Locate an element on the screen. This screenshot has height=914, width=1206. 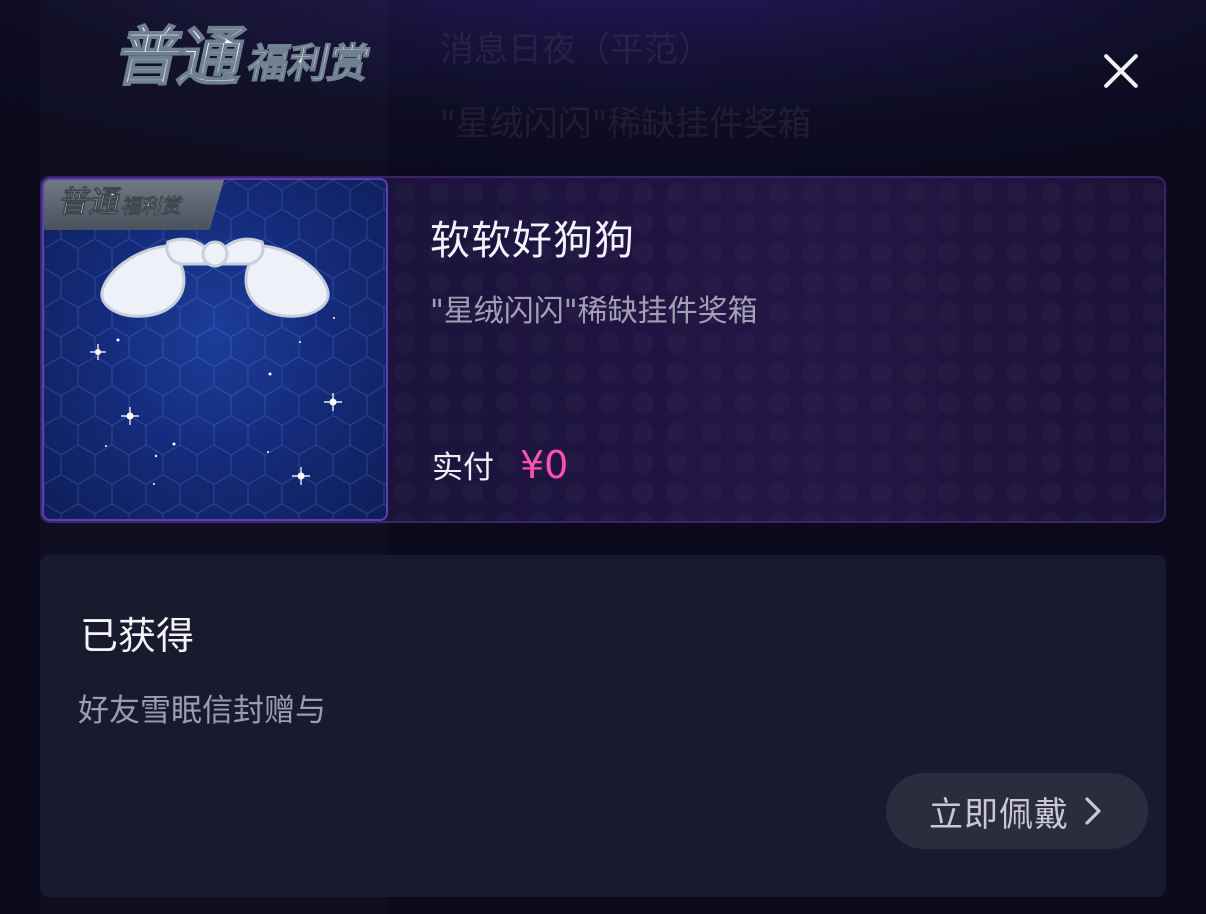
tag-text: 普通 福利赏 is located at coordinates (121, 203).